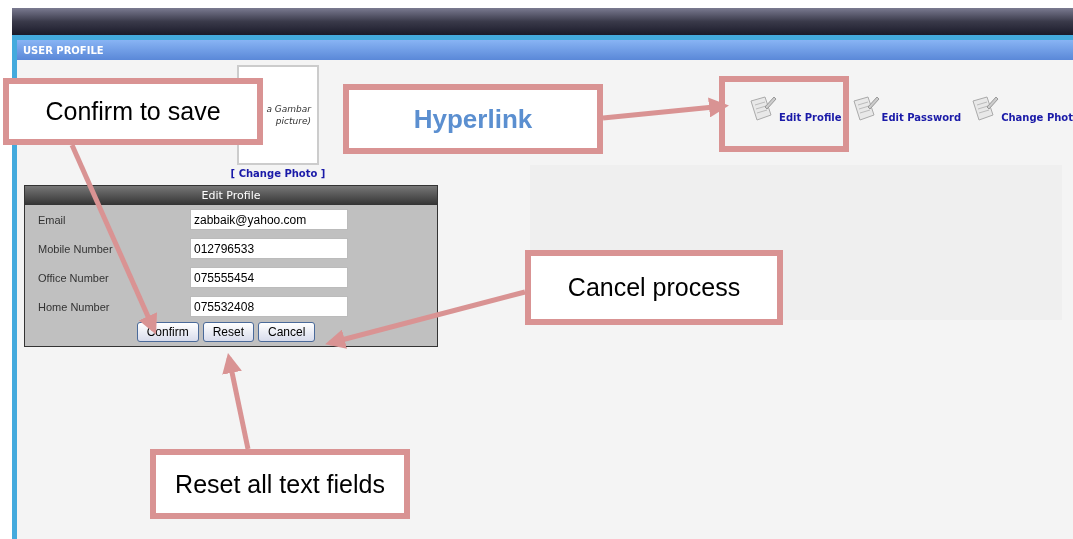  What do you see at coordinates (654, 287) in the screenshot?
I see `callout-text: Cancel process` at bounding box center [654, 287].